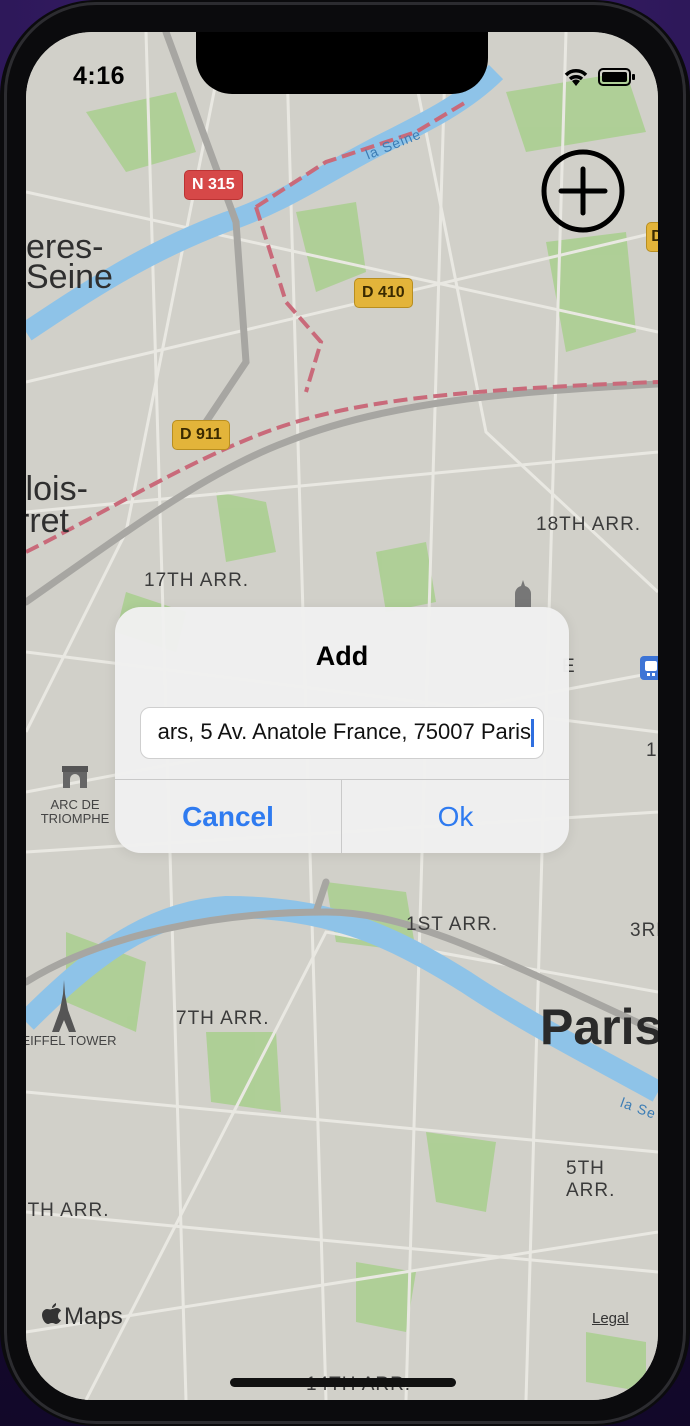  Describe the element at coordinates (343, 1382) in the screenshot. I see `home-indicator` at that location.